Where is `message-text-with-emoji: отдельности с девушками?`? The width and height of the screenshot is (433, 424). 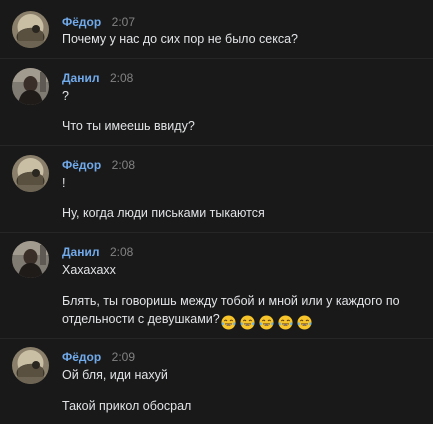
message-text-with-emoji: отдельности с девушками? is located at coordinates (187, 321).